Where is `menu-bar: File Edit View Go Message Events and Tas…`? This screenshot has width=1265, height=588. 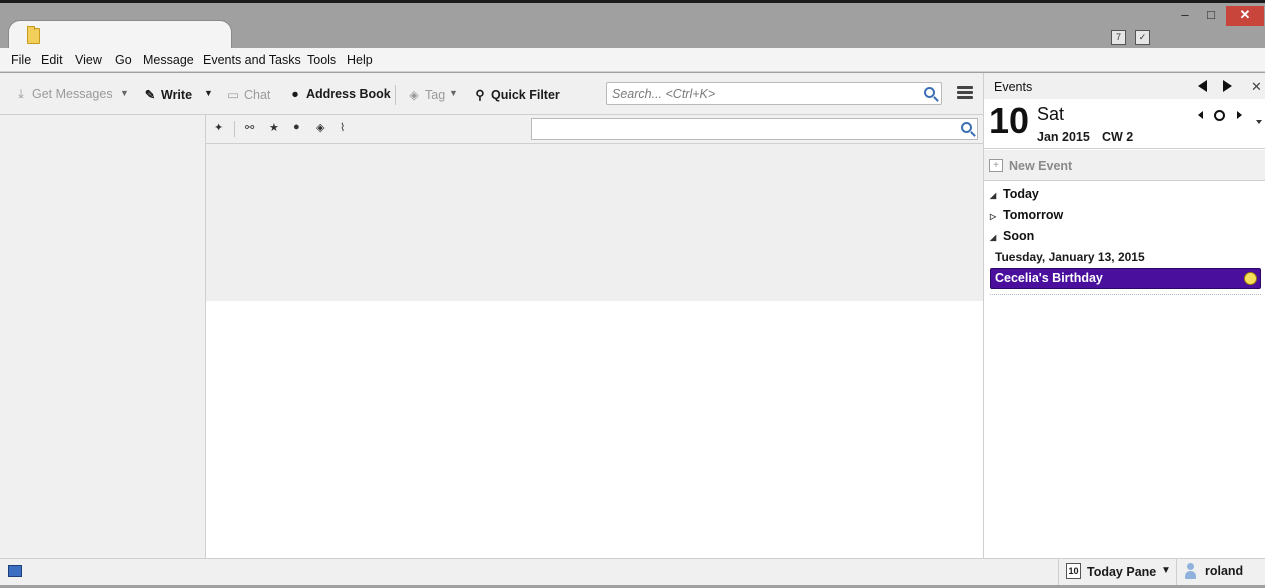
menu-bar: File Edit View Go Message Events and Tas… is located at coordinates (632, 60).